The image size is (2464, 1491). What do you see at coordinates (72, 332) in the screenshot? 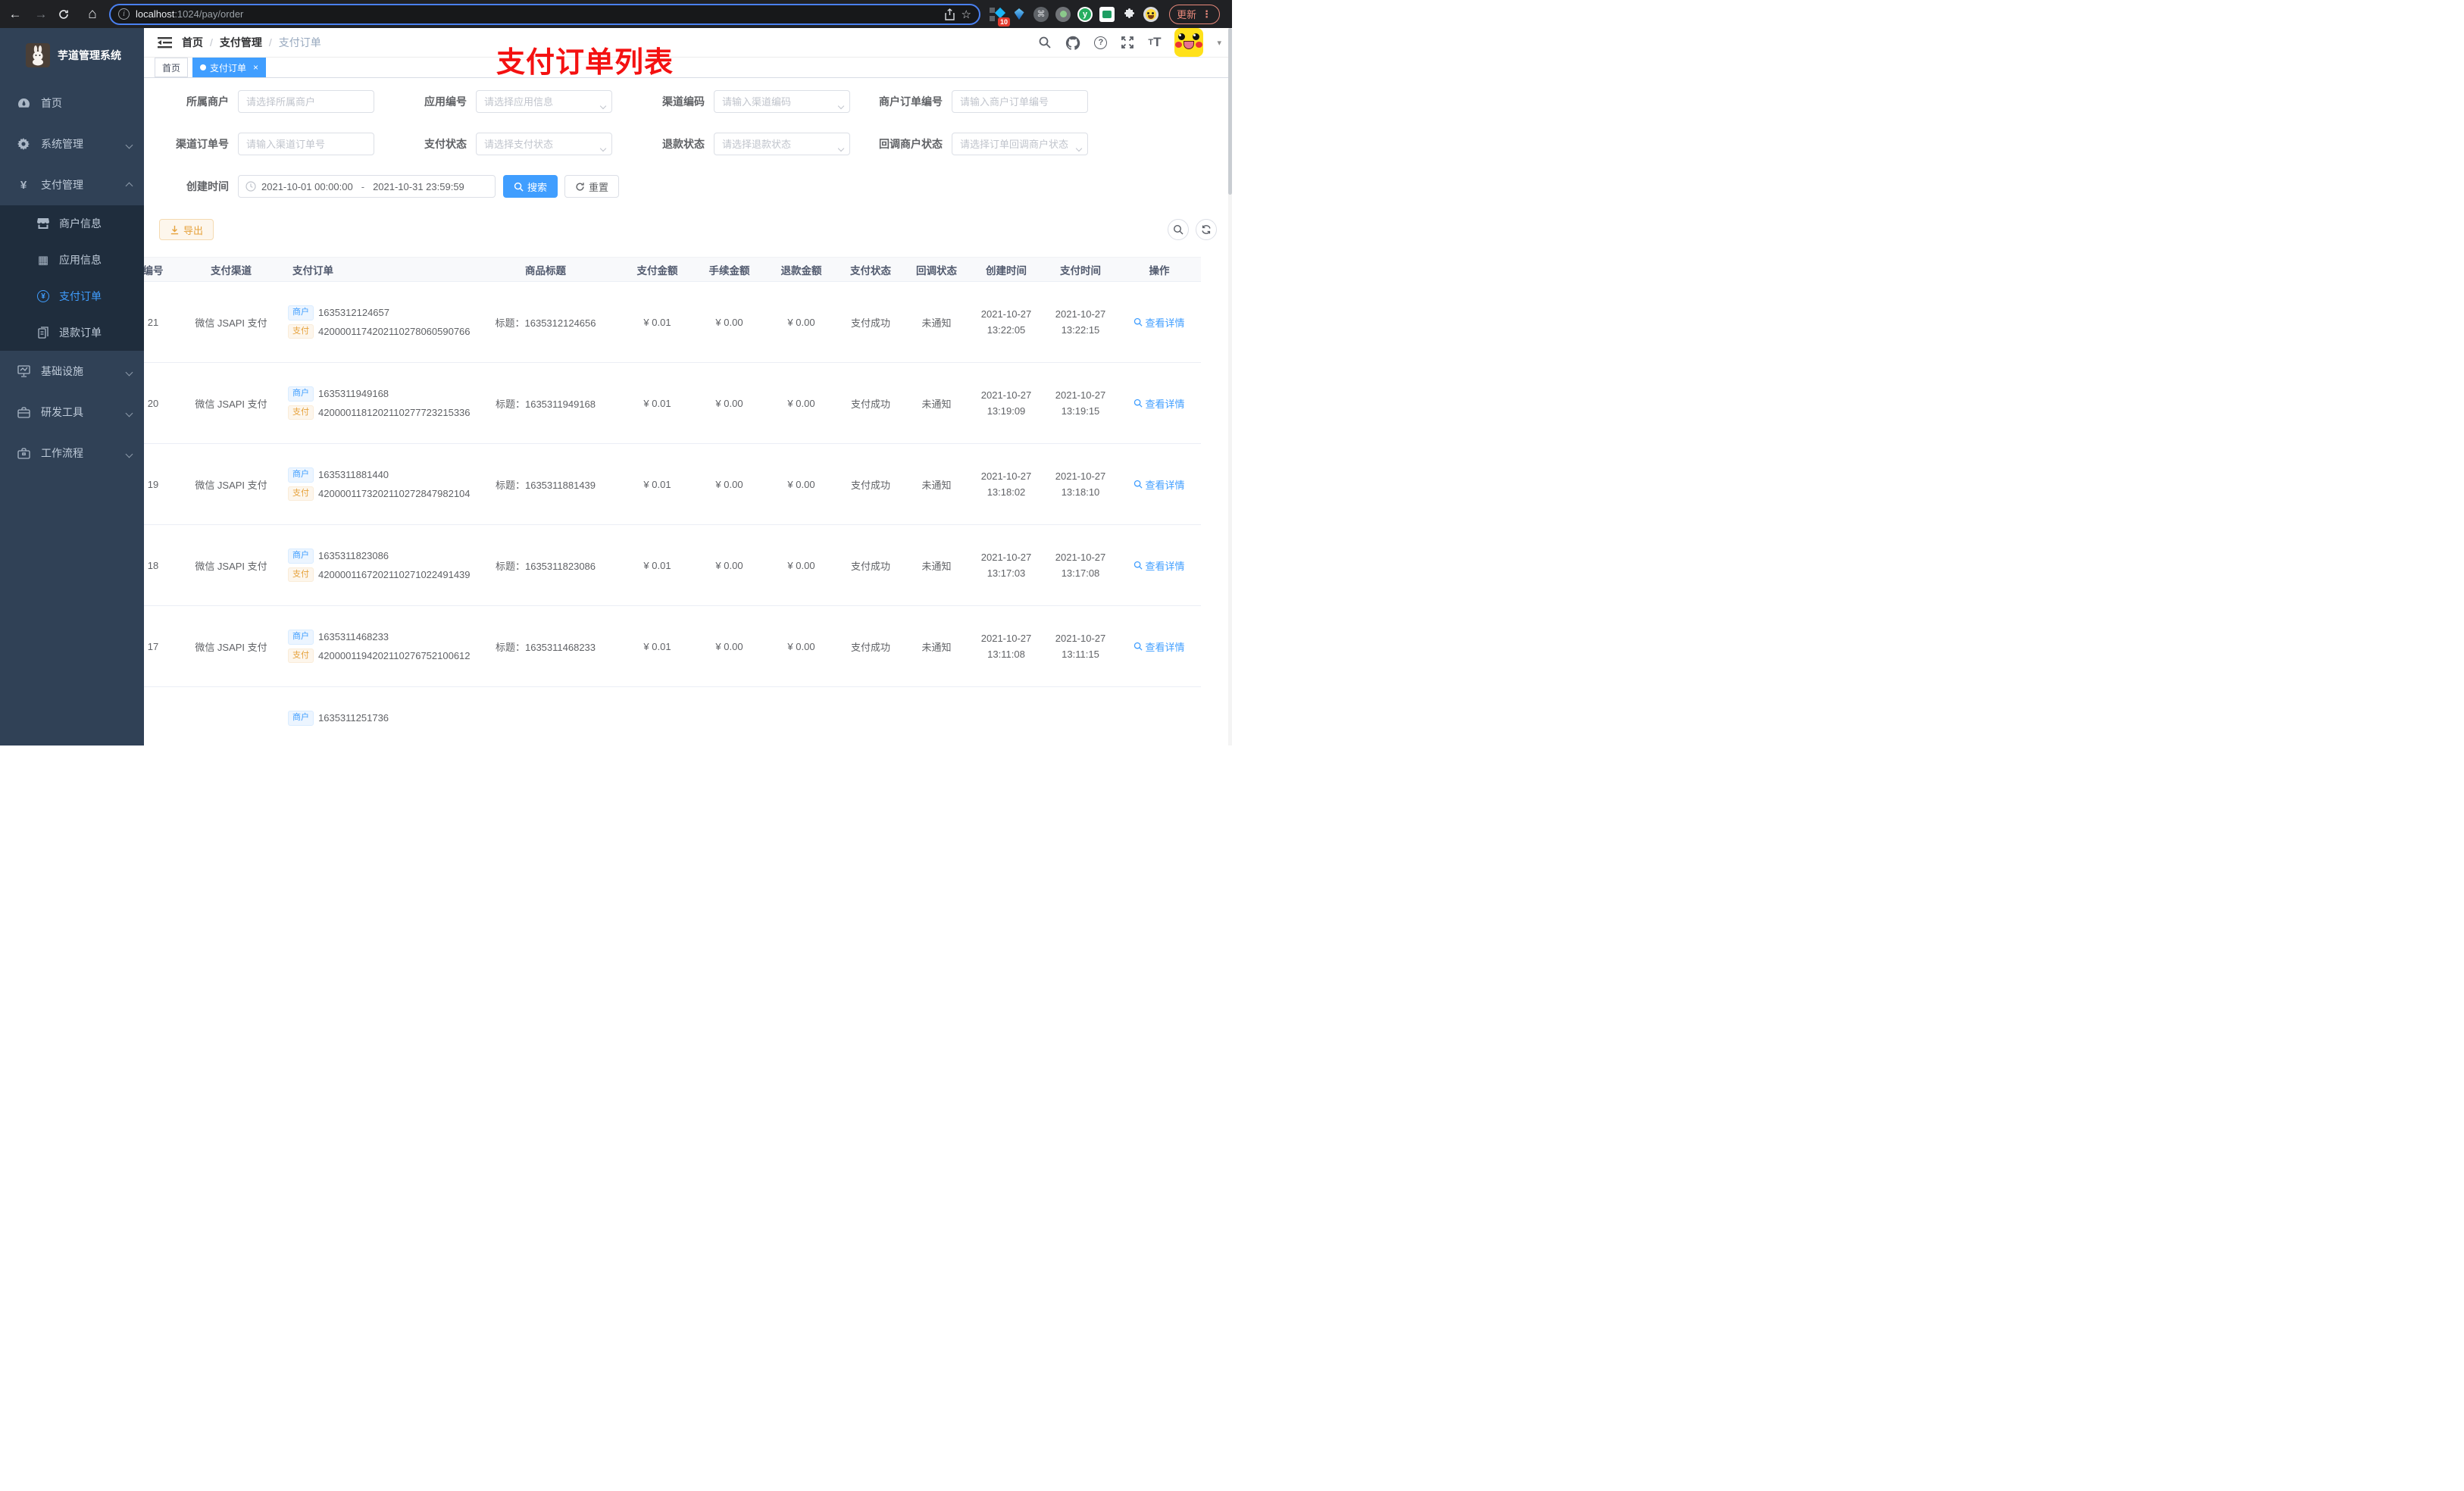
I see `sidebar-item-refund-order: 退款订单` at bounding box center [72, 332].